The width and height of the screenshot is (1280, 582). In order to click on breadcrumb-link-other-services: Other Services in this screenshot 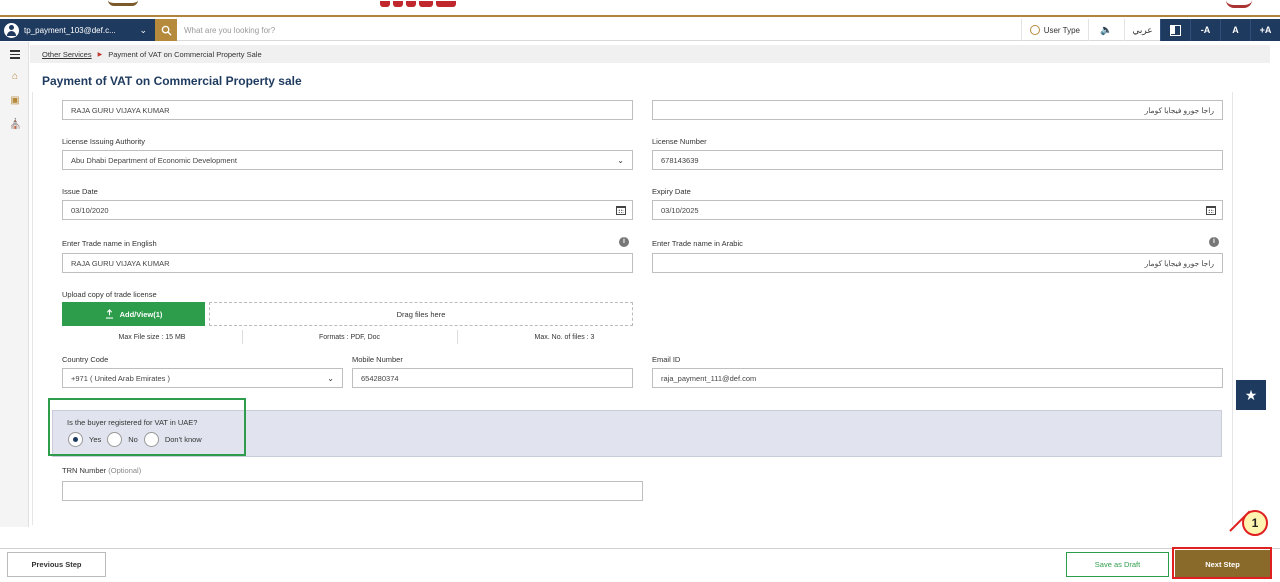, I will do `click(67, 54)`.